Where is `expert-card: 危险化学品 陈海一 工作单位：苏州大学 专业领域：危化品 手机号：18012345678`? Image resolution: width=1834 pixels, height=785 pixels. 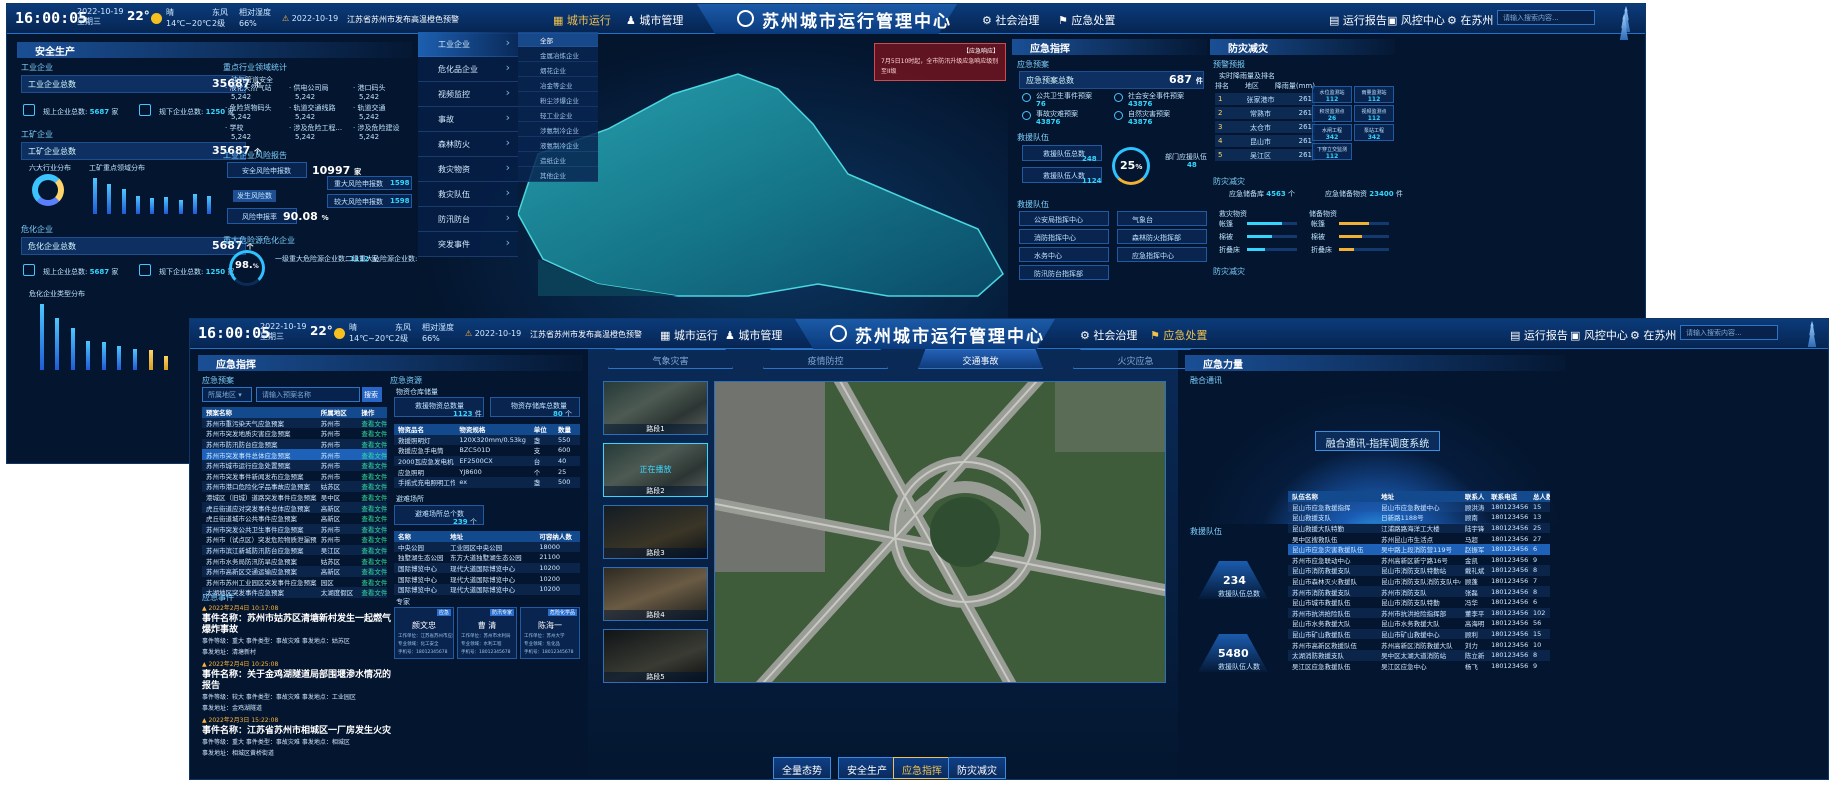 expert-card: 危险化学品 陈海一 工作单位：苏州大学 专业领域：危化品 手机号：18012345678 is located at coordinates (550, 633).